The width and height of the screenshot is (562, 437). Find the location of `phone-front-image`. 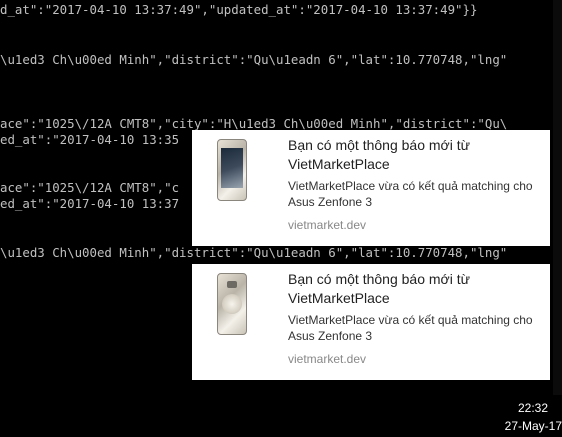

phone-front-image is located at coordinates (232, 170).